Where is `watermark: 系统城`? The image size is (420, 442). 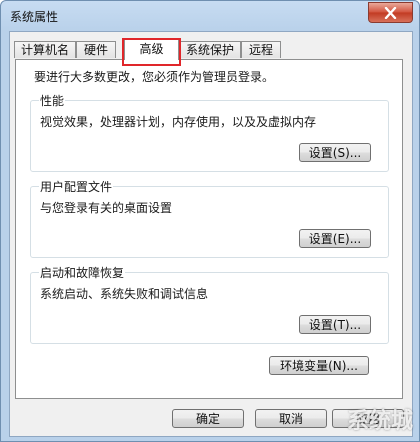 watermark: 系统城 is located at coordinates (348, 419).